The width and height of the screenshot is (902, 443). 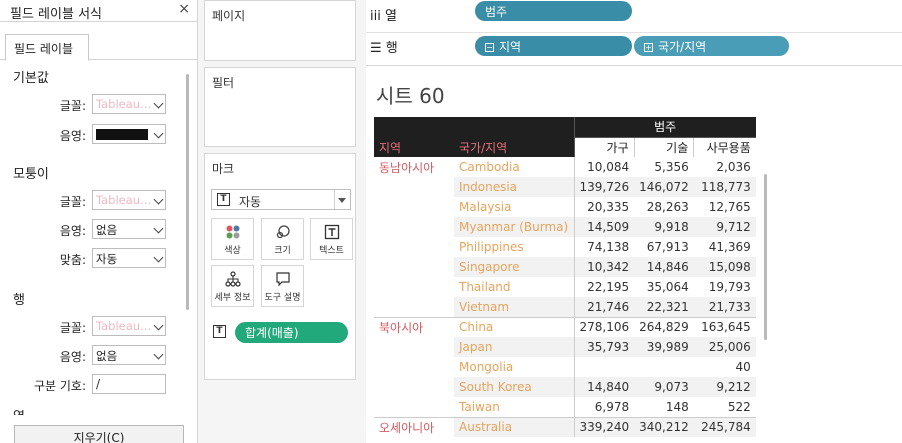 I want to click on technology-value: 5,356, so click(x=664, y=167).